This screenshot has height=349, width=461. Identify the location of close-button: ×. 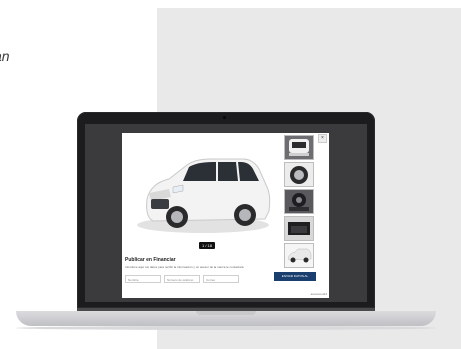
(322, 138).